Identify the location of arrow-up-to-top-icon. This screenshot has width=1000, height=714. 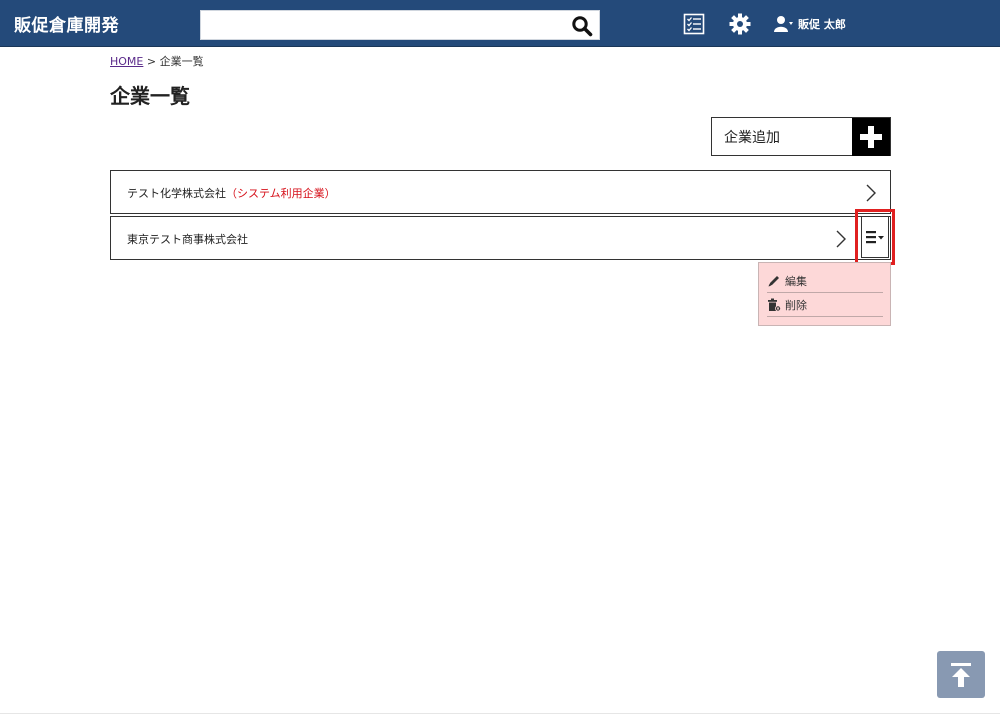
(961, 674).